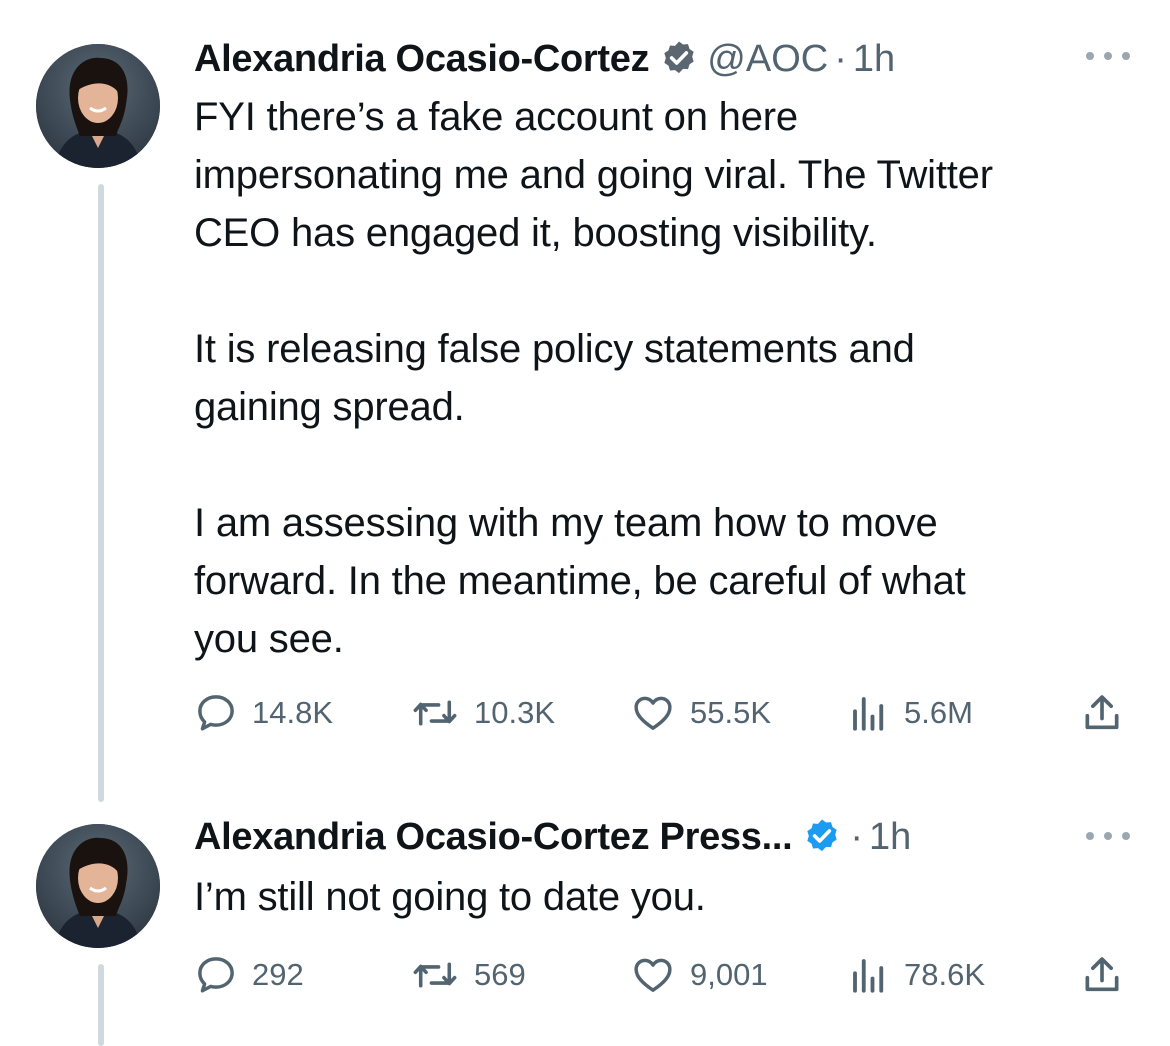  I want to click on retweet-button: 10.3K, so click(482, 713).